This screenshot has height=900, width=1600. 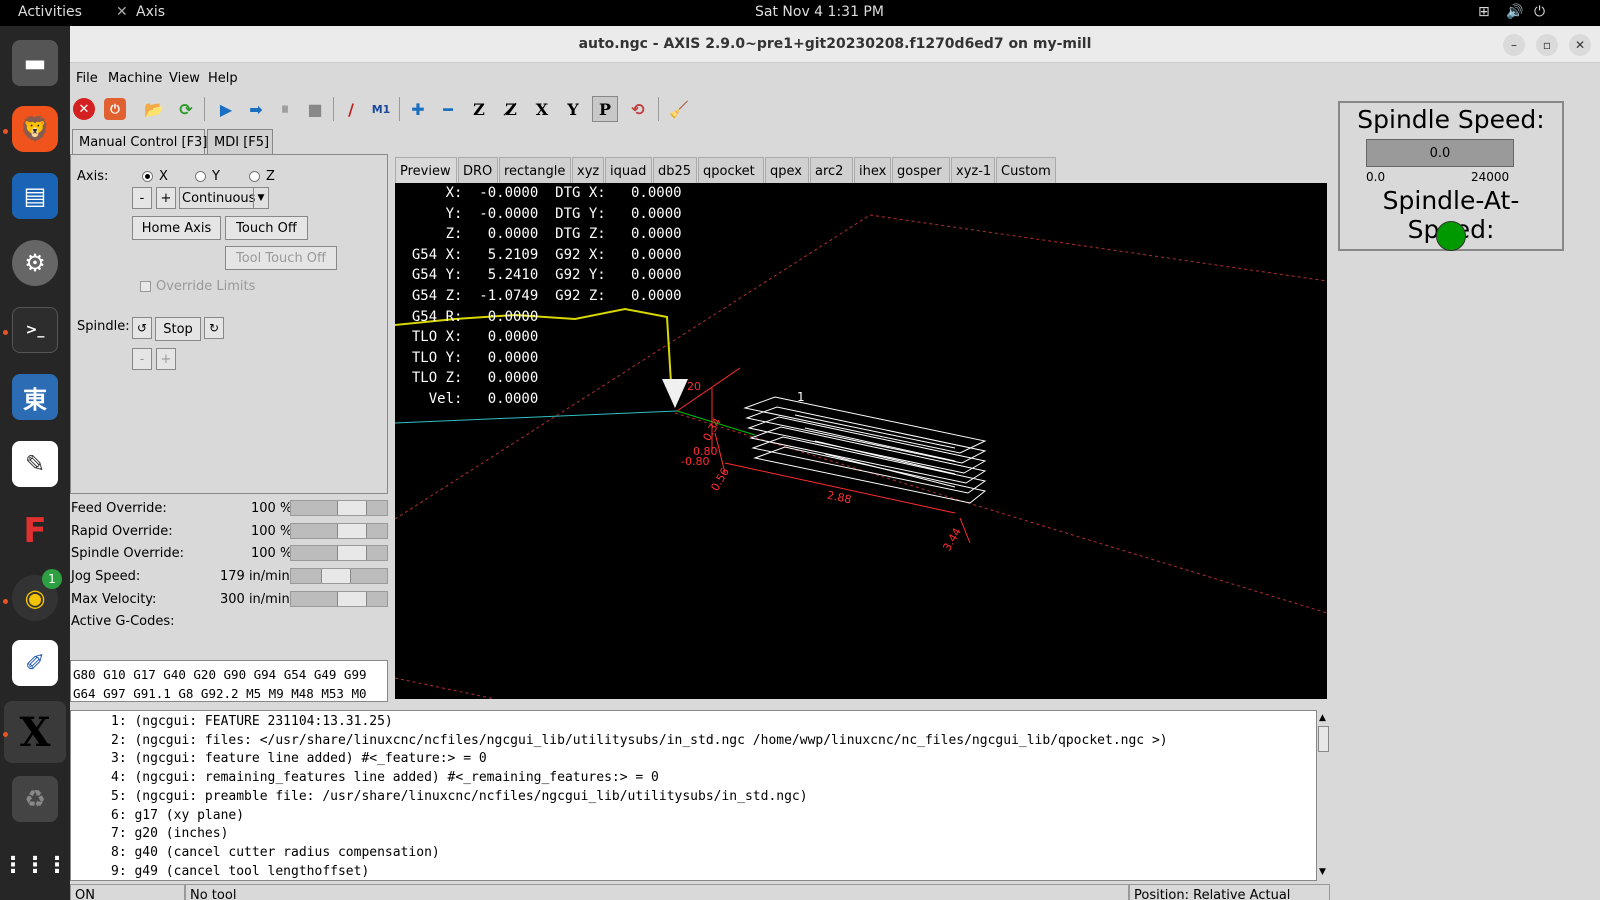 What do you see at coordinates (315, 109) in the screenshot?
I see `stop-program-icon: ■` at bounding box center [315, 109].